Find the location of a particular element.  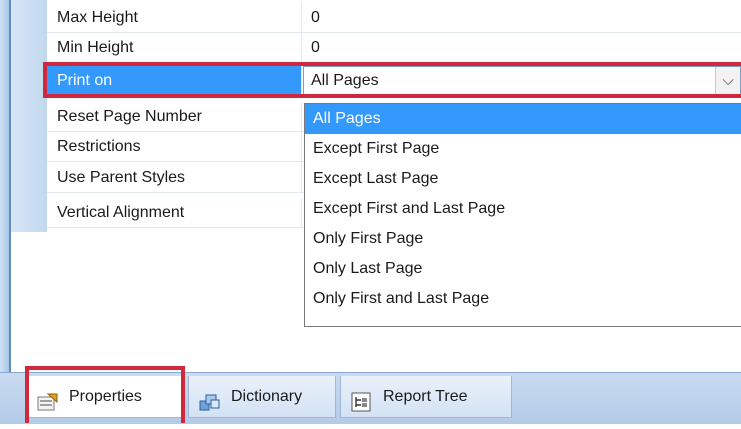

dropdown-option: Only Last Page is located at coordinates (523, 269).